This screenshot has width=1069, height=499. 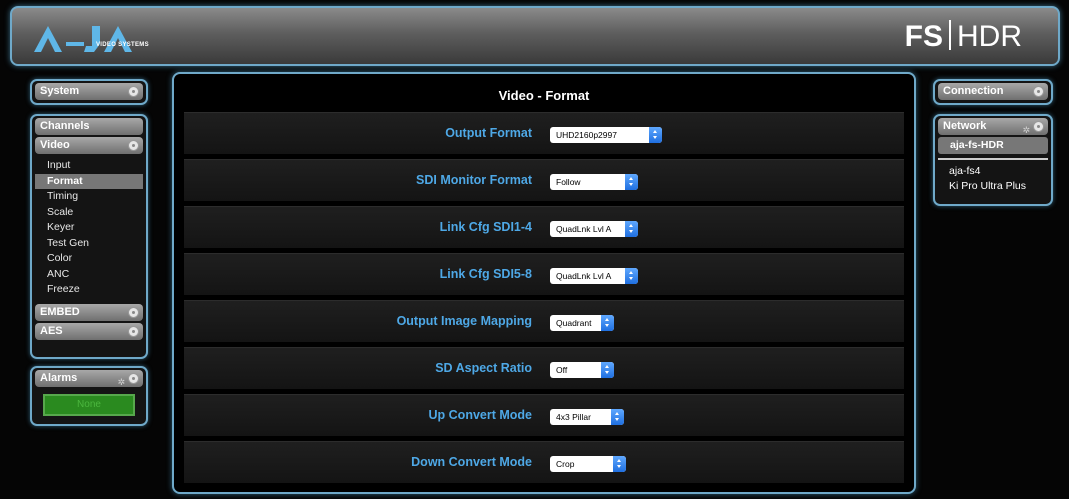 What do you see at coordinates (464, 321) in the screenshot?
I see `row-label: Output Image Mapping` at bounding box center [464, 321].